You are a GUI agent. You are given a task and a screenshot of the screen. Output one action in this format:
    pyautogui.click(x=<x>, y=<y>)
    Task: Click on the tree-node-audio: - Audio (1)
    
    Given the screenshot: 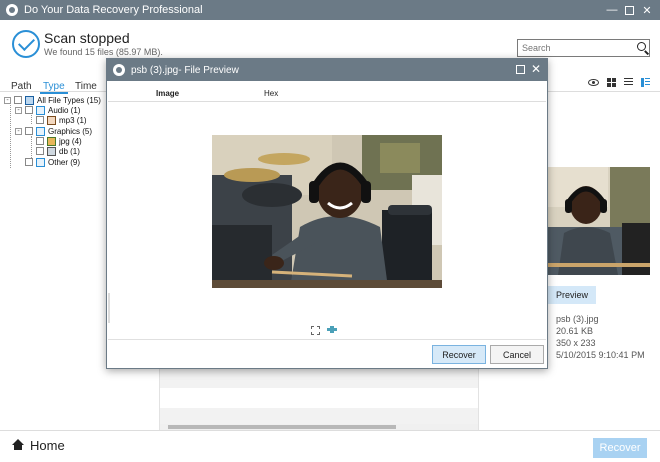 What is the action you would take?
    pyautogui.click(x=47, y=110)
    